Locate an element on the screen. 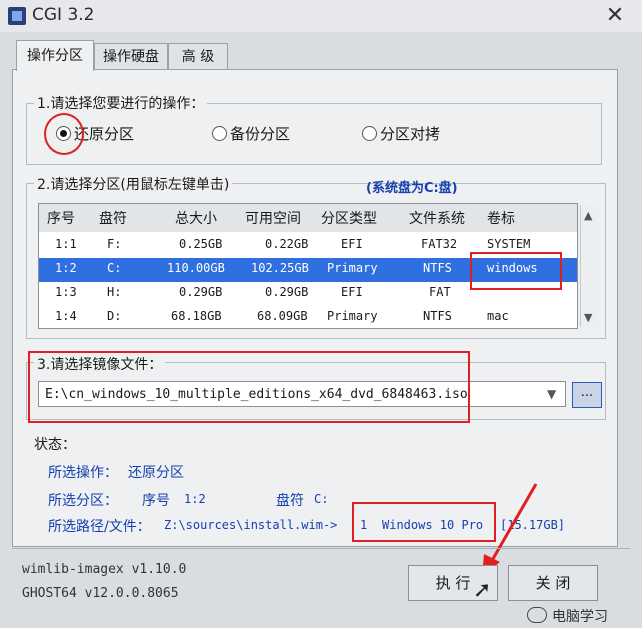 The height and width of the screenshot is (628, 642). cell-total: 0.25GB is located at coordinates (201, 244).